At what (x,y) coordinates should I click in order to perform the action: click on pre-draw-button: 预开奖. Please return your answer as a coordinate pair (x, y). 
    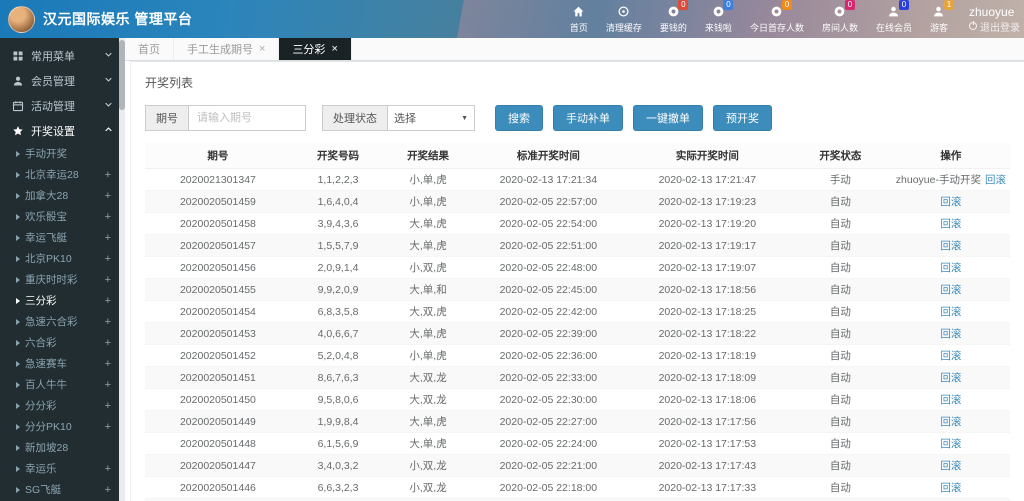
    Looking at the image, I should click on (742, 118).